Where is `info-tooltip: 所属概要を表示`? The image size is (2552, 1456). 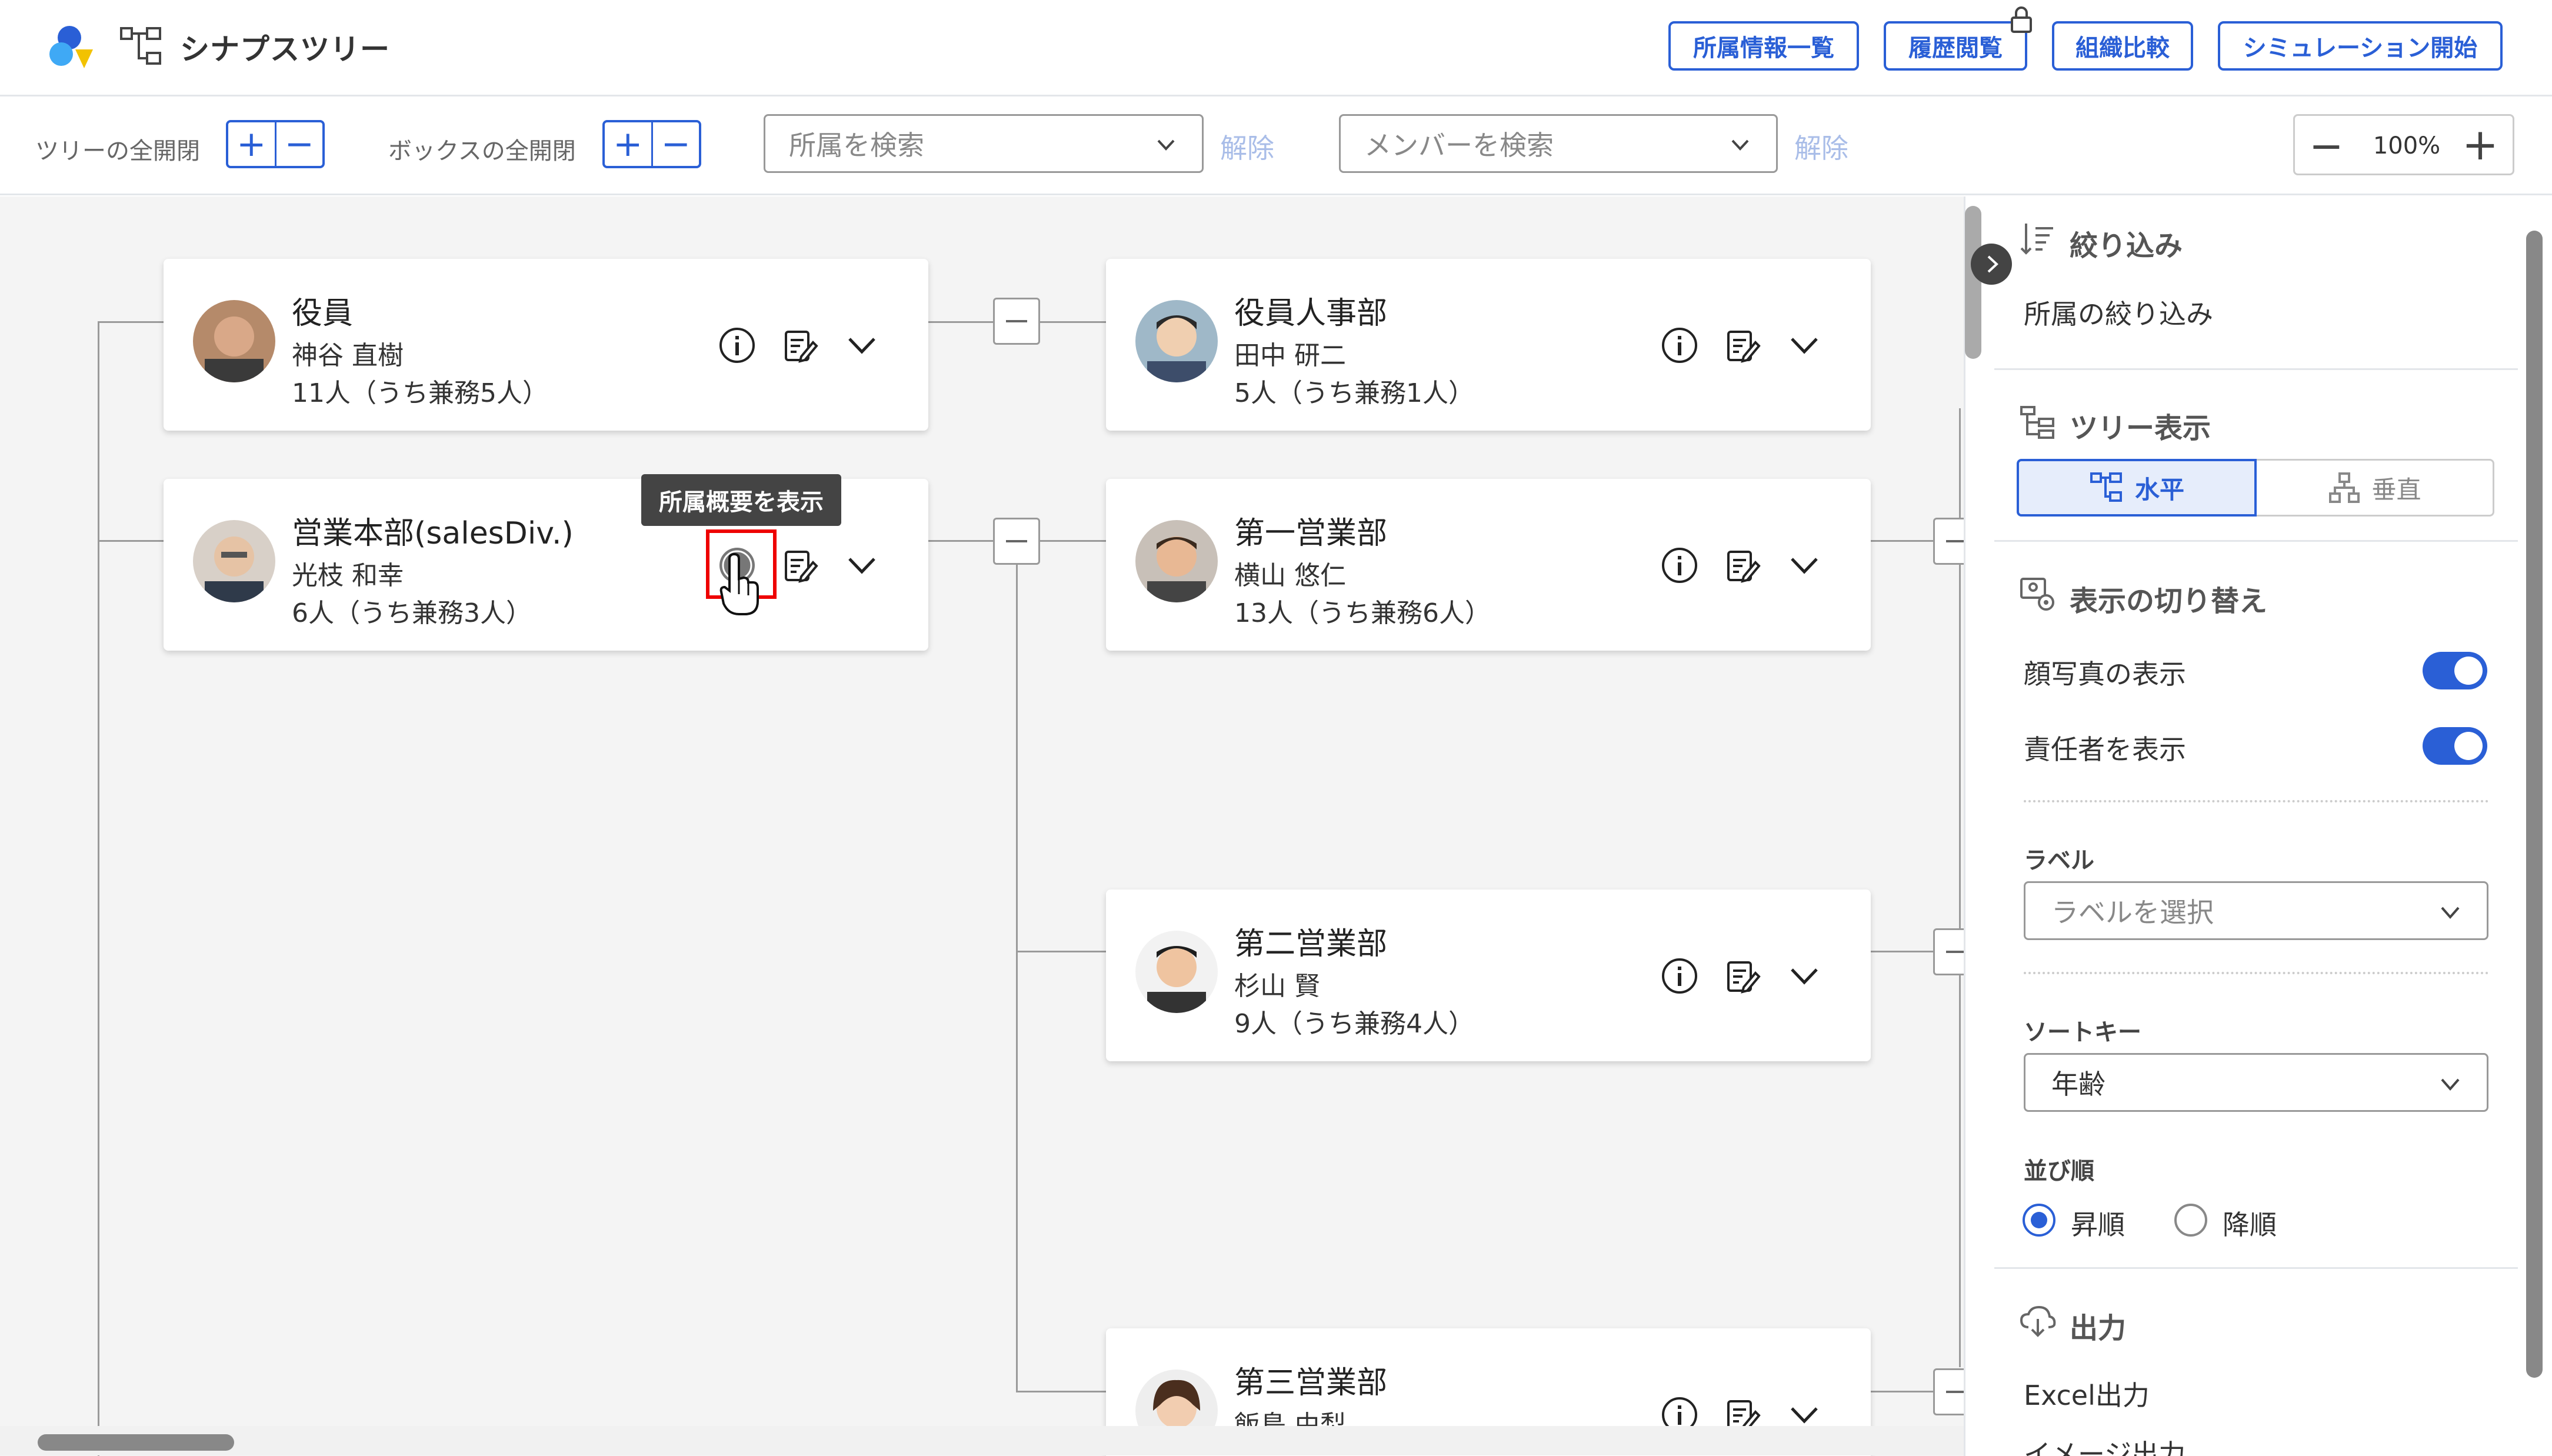
info-tooltip: 所属概要を表示 is located at coordinates (741, 500).